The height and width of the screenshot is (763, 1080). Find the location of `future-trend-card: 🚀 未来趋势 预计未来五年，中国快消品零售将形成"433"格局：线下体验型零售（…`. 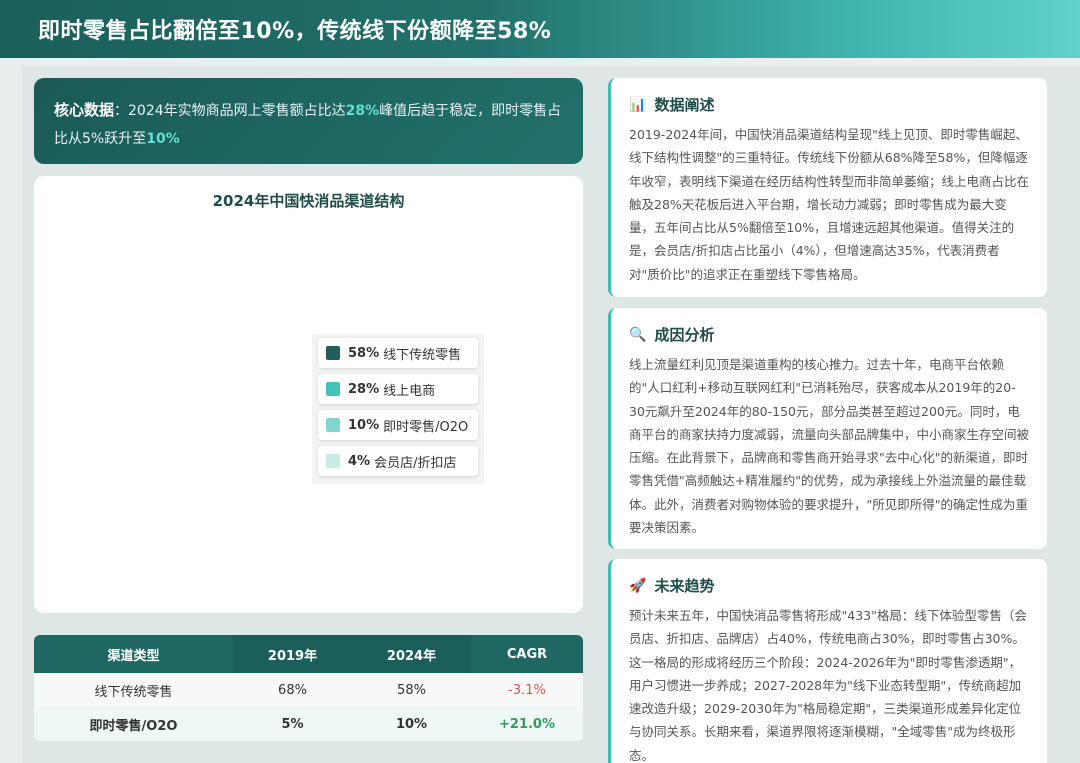

future-trend-card: 🚀 未来趋势 预计未来五年，中国快消品零售将形成"433"格局：线下体验型零售（… is located at coordinates (827, 661).